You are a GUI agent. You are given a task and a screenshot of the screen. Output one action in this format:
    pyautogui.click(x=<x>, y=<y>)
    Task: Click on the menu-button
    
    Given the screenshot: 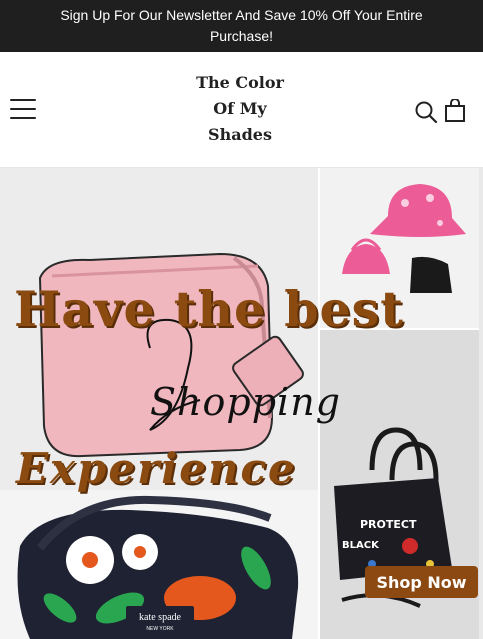 What is the action you would take?
    pyautogui.click(x=23, y=109)
    